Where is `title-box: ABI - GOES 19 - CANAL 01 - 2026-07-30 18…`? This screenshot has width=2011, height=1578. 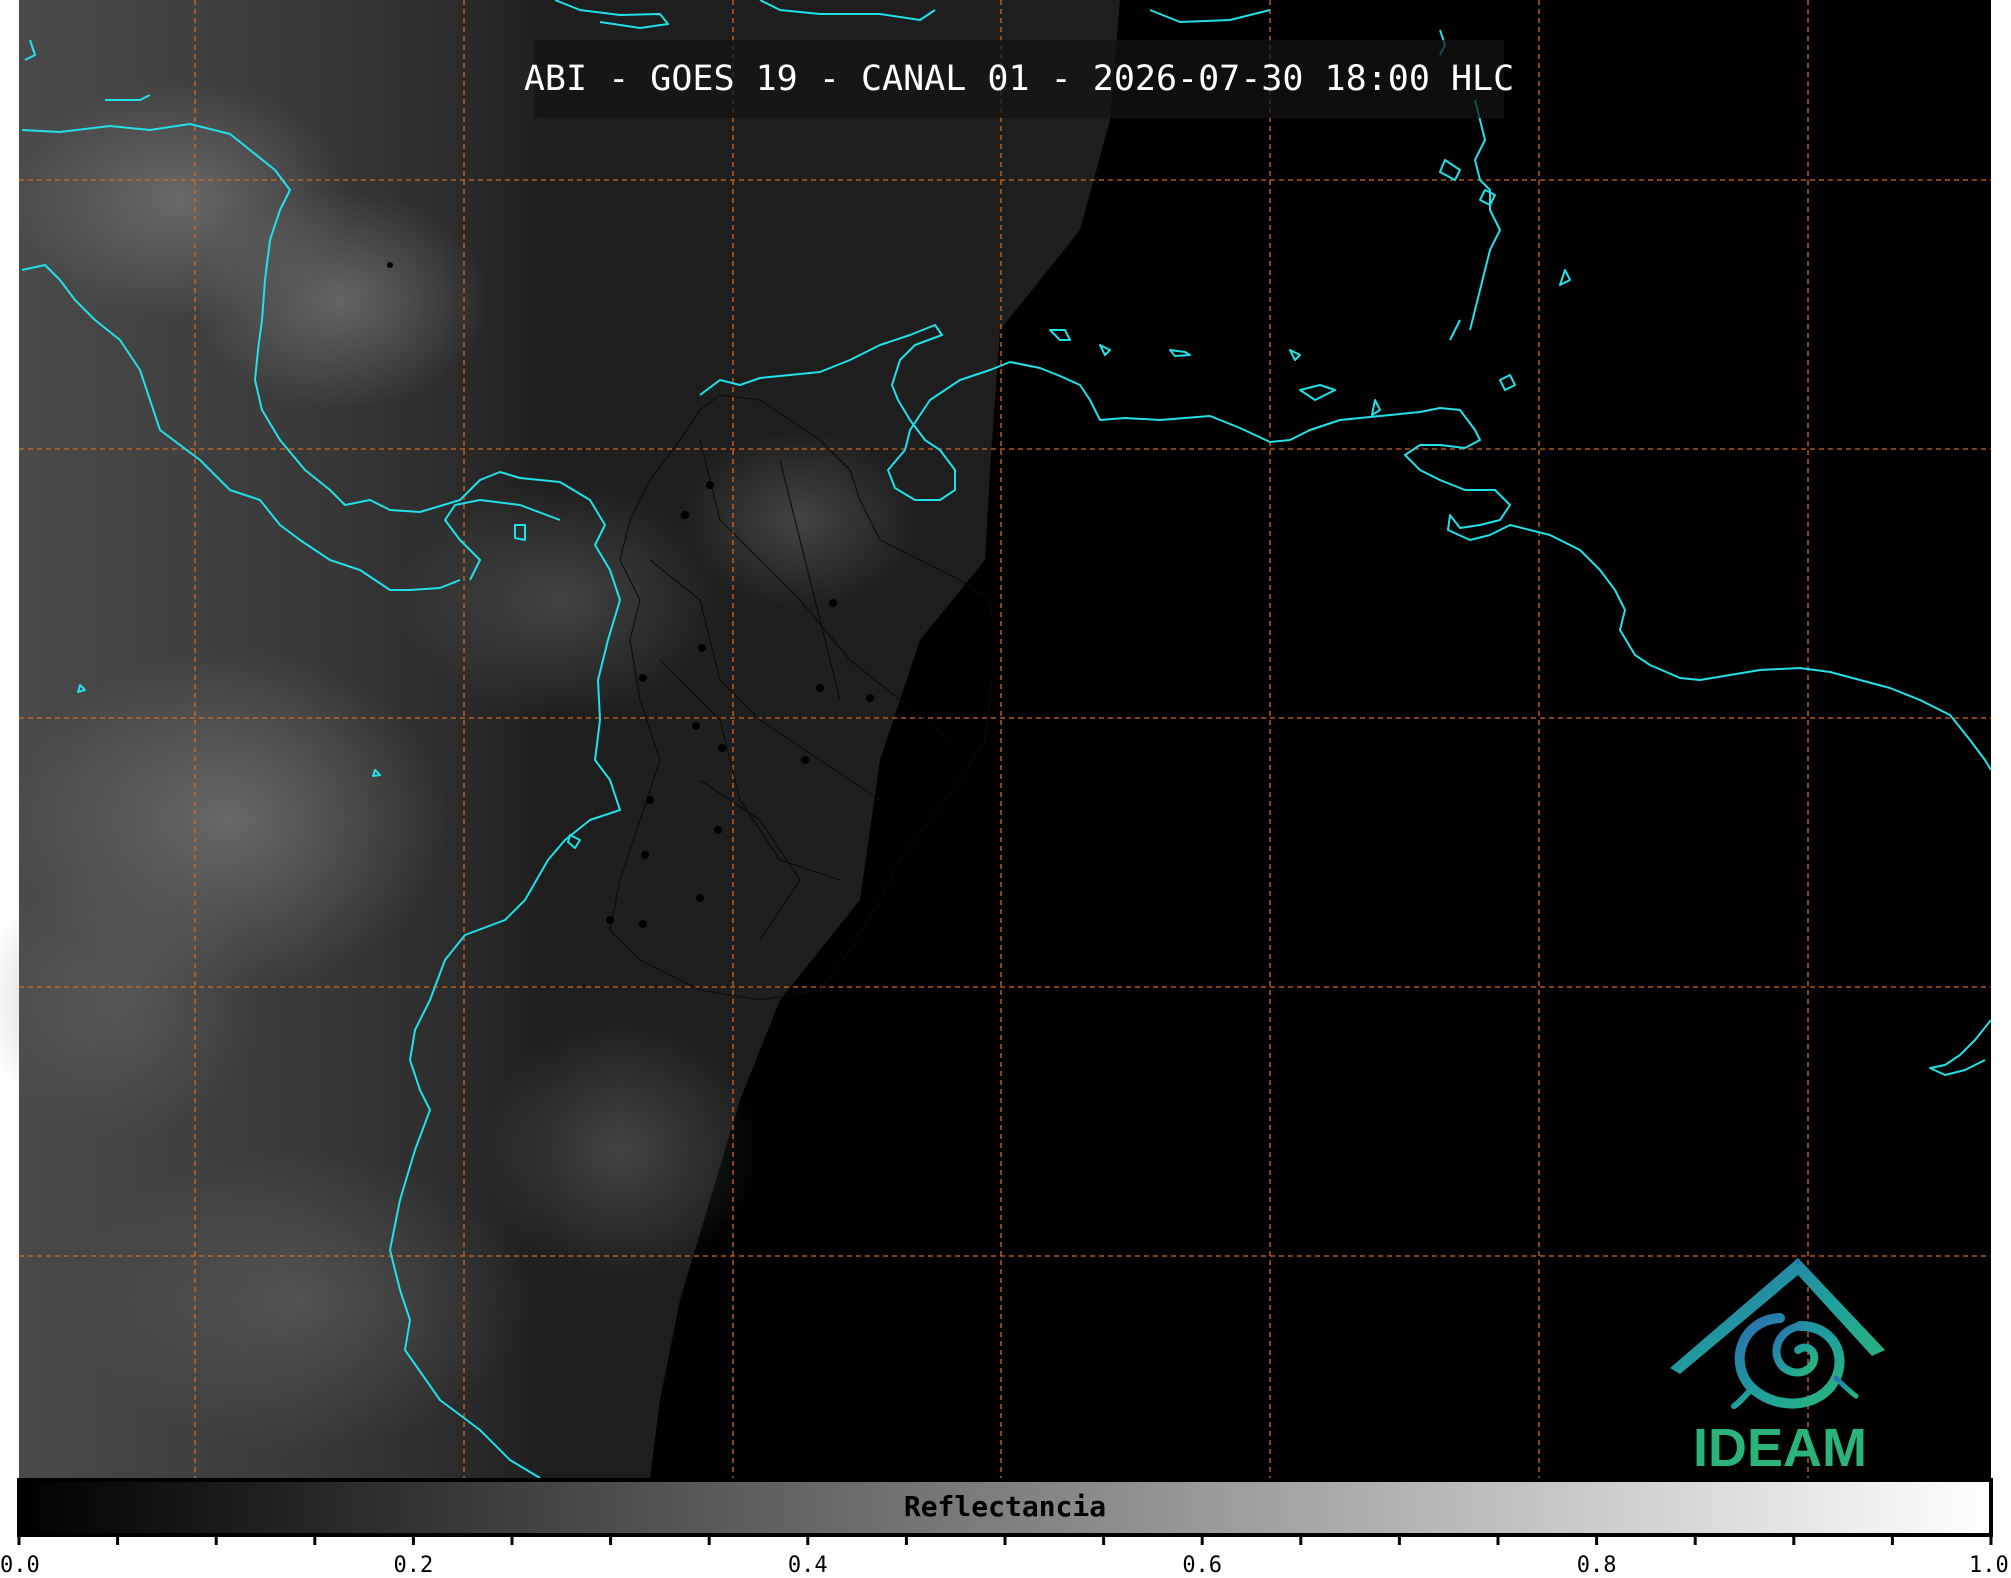 title-box: ABI - GOES 19 - CANAL 01 - 2026-07-30 18… is located at coordinates (1019, 79).